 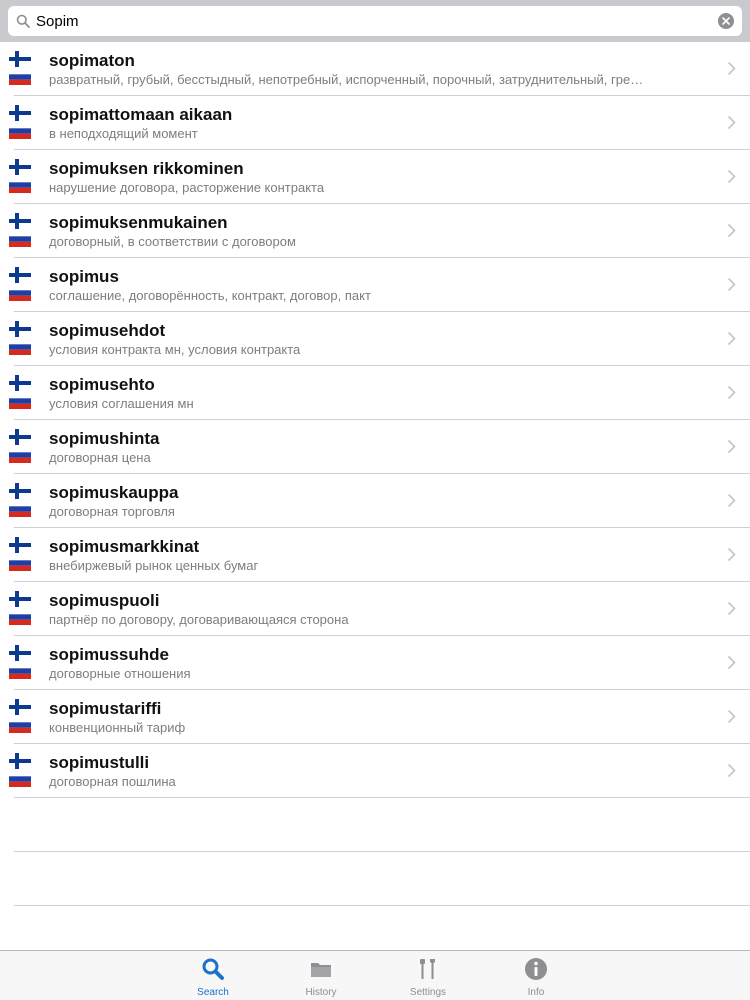 What do you see at coordinates (112, 781) in the screenshot?
I see `entry-translation: договорная пошлина` at bounding box center [112, 781].